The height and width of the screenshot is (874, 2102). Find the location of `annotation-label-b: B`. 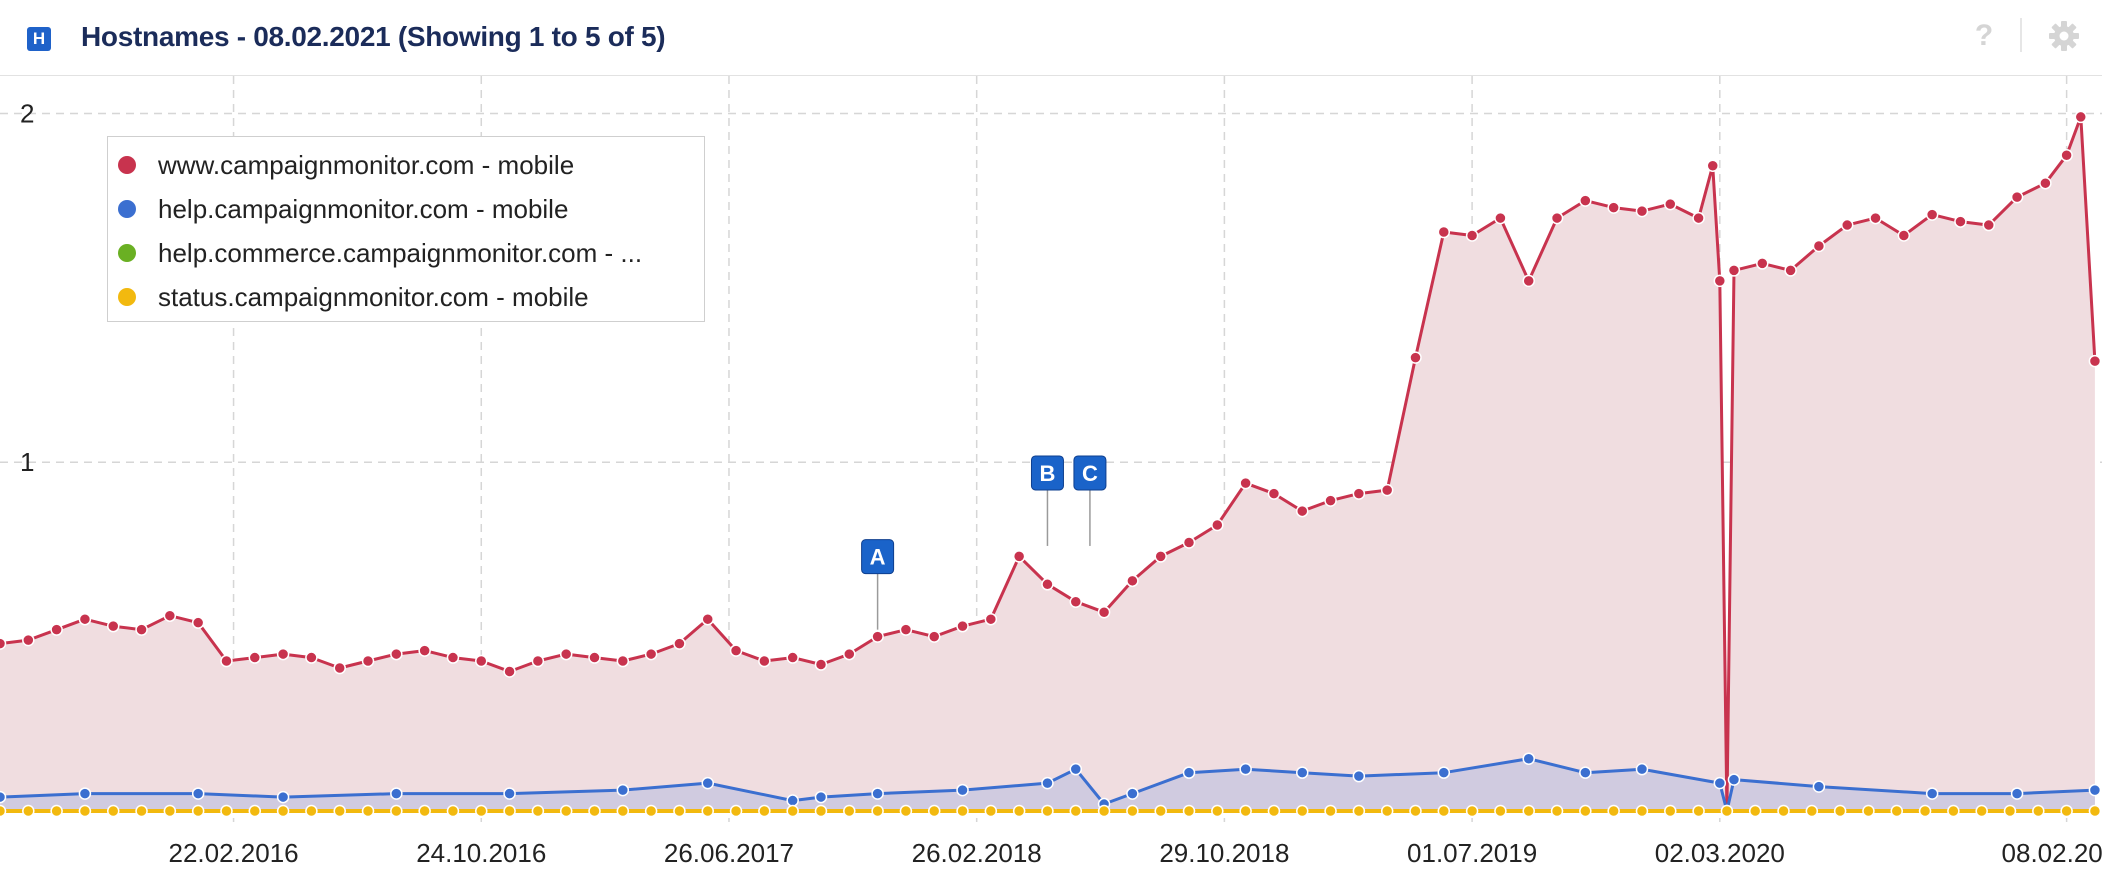

annotation-label-b: B is located at coordinates (1048, 473).